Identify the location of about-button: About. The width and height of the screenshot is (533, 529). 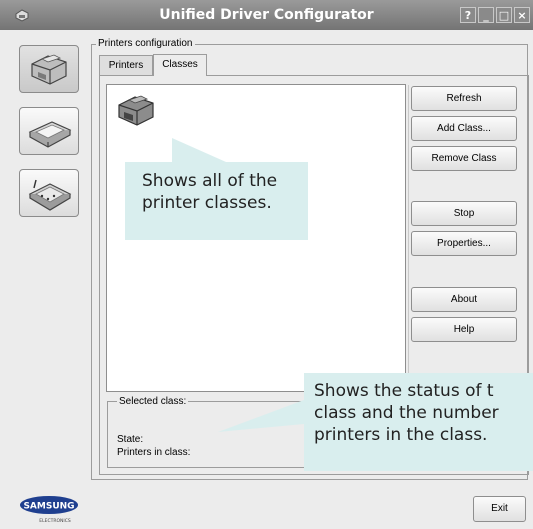
(464, 299).